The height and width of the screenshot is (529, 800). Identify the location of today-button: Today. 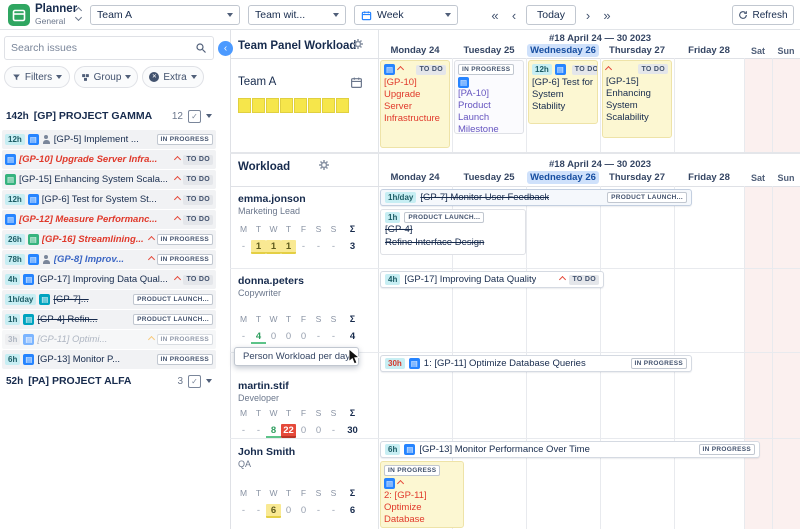
(551, 15).